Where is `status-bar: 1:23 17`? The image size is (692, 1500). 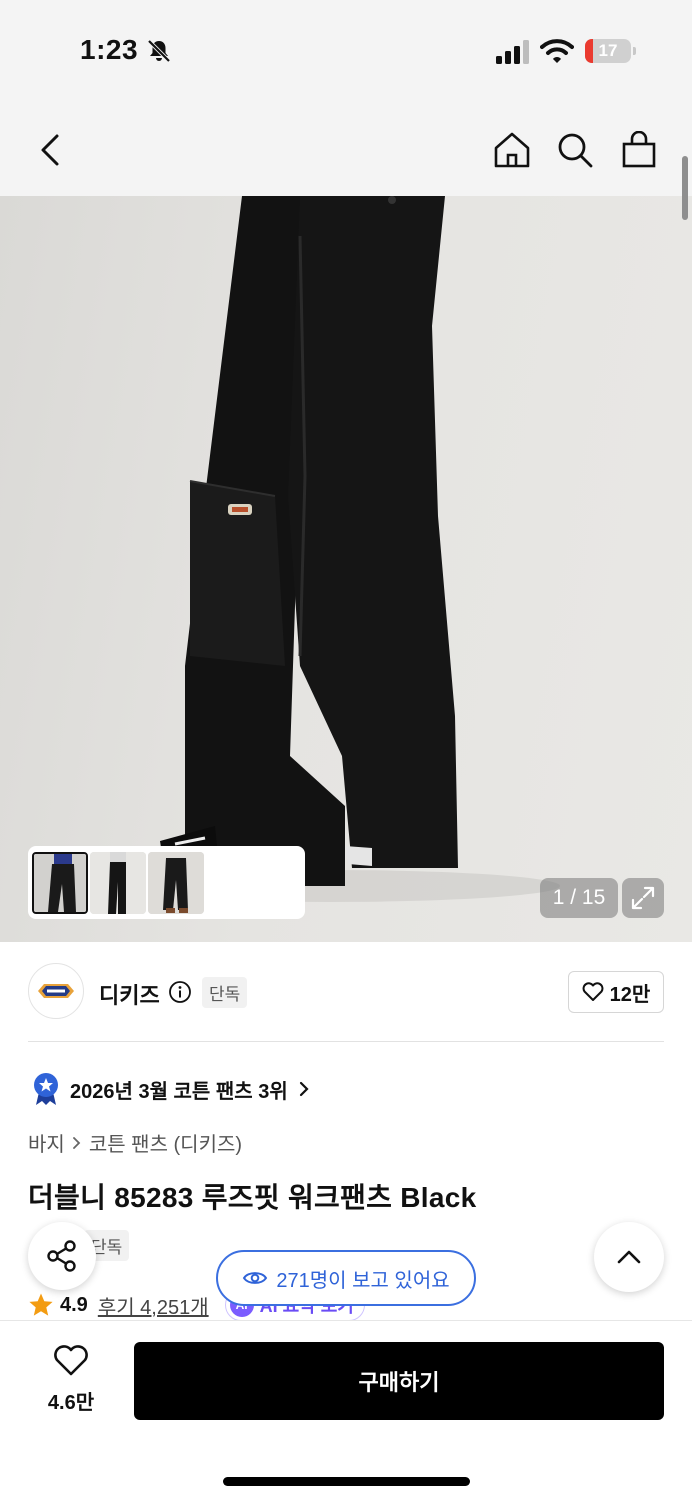
status-bar: 1:23 17 is located at coordinates (346, 50).